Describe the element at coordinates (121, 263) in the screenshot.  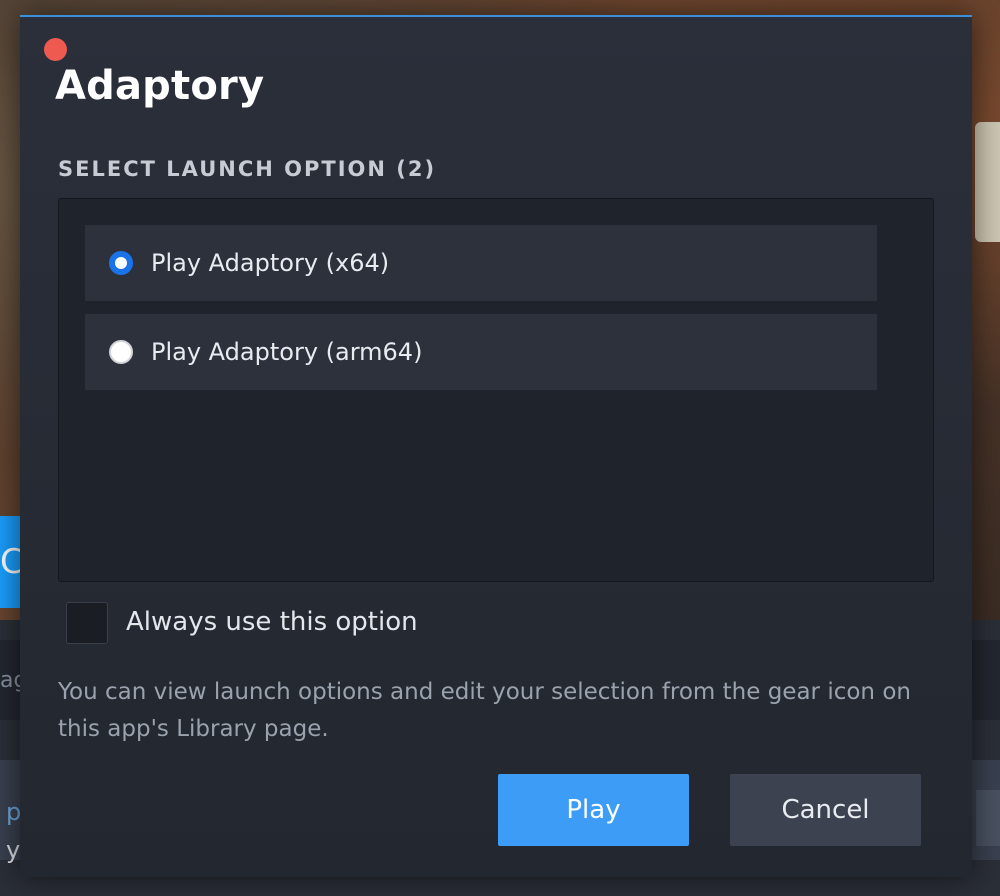
I see `radio-selected-icon` at that location.